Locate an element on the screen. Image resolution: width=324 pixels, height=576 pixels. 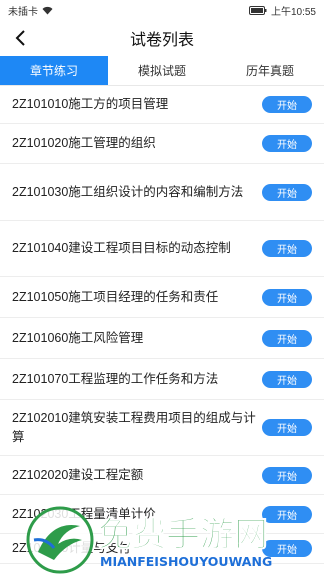
tab-past-exams: 历年真题 is located at coordinates (270, 70).